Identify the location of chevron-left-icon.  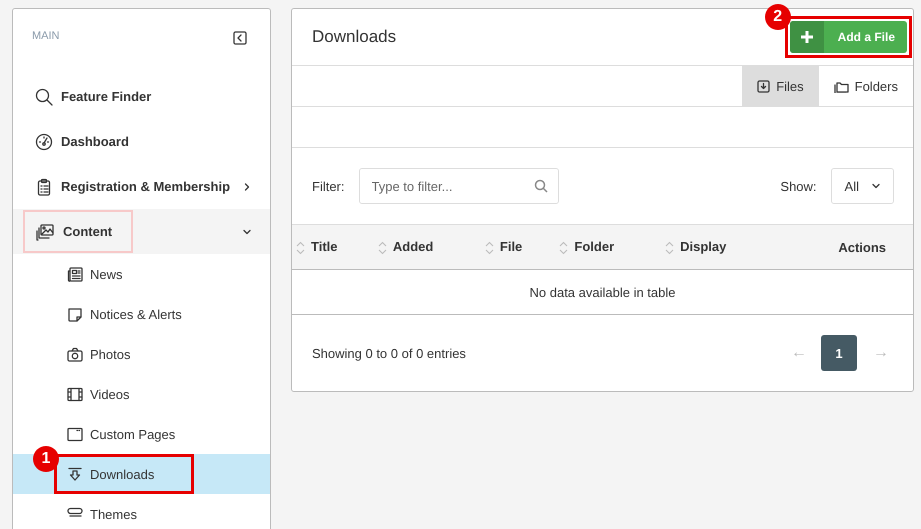
(240, 38).